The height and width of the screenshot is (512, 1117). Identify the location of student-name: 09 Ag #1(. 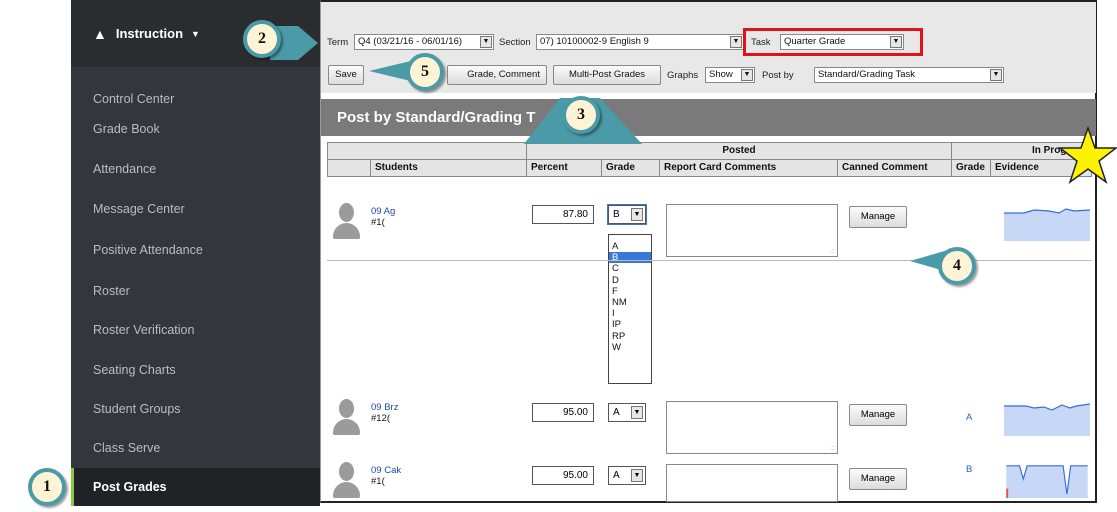
(383, 217).